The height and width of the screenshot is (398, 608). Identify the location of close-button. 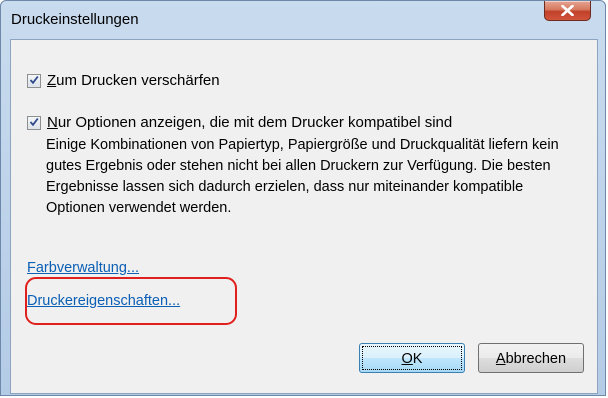
(567, 11).